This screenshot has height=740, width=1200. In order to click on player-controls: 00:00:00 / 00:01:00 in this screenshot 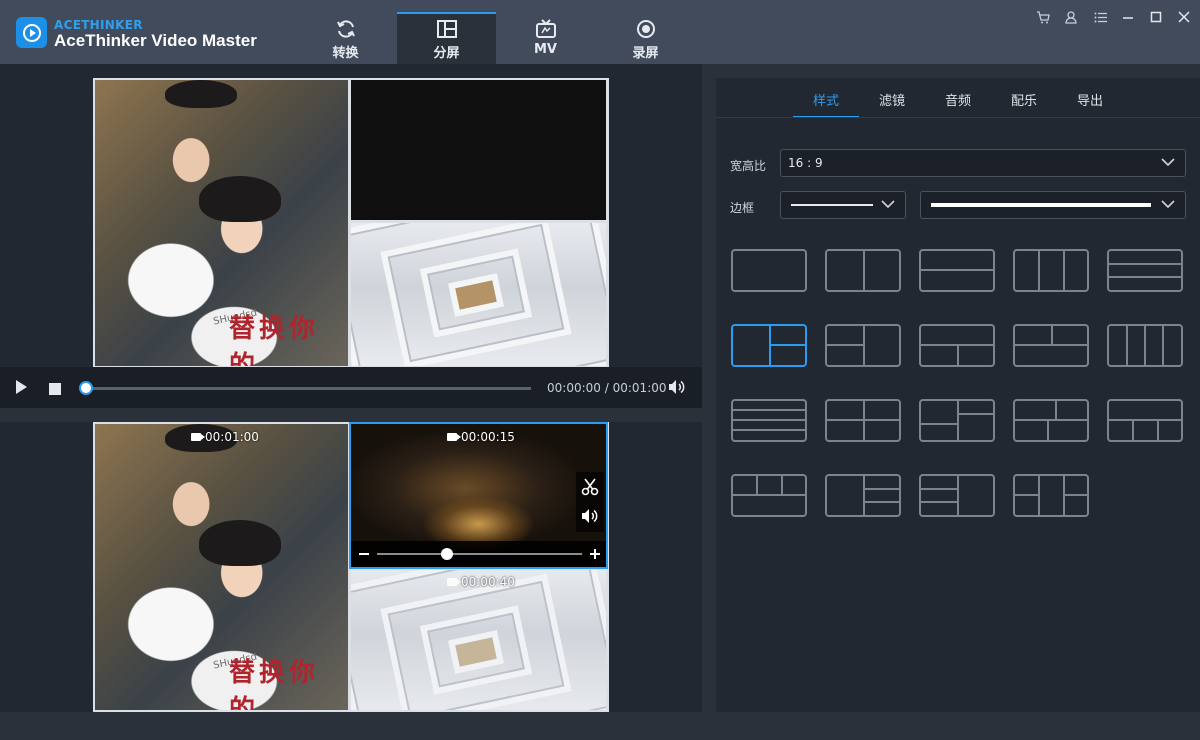, I will do `click(351, 387)`.